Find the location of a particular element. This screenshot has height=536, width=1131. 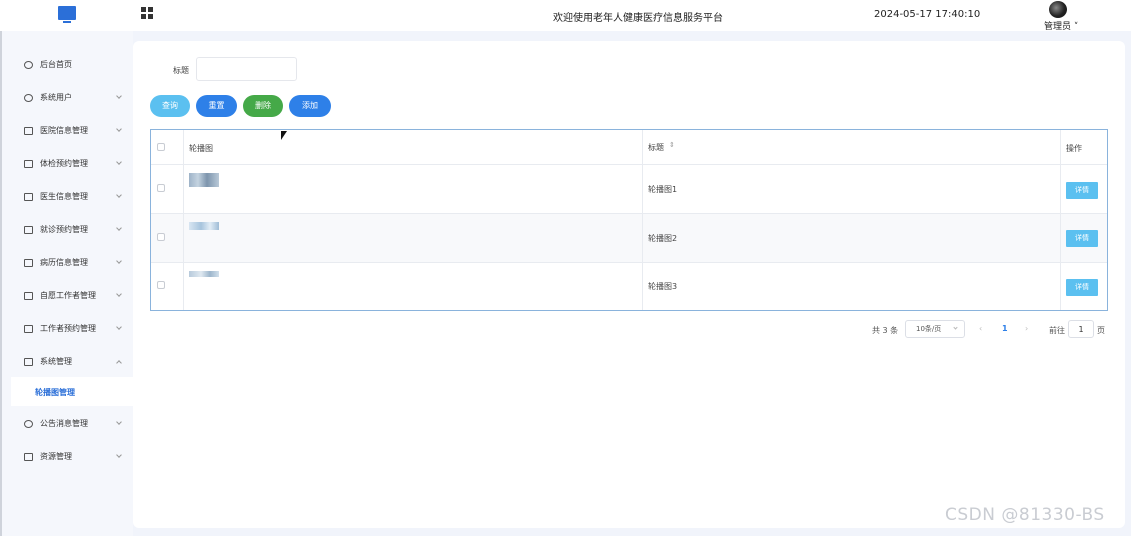

pagination-total: 共 3 条 is located at coordinates (885, 330).